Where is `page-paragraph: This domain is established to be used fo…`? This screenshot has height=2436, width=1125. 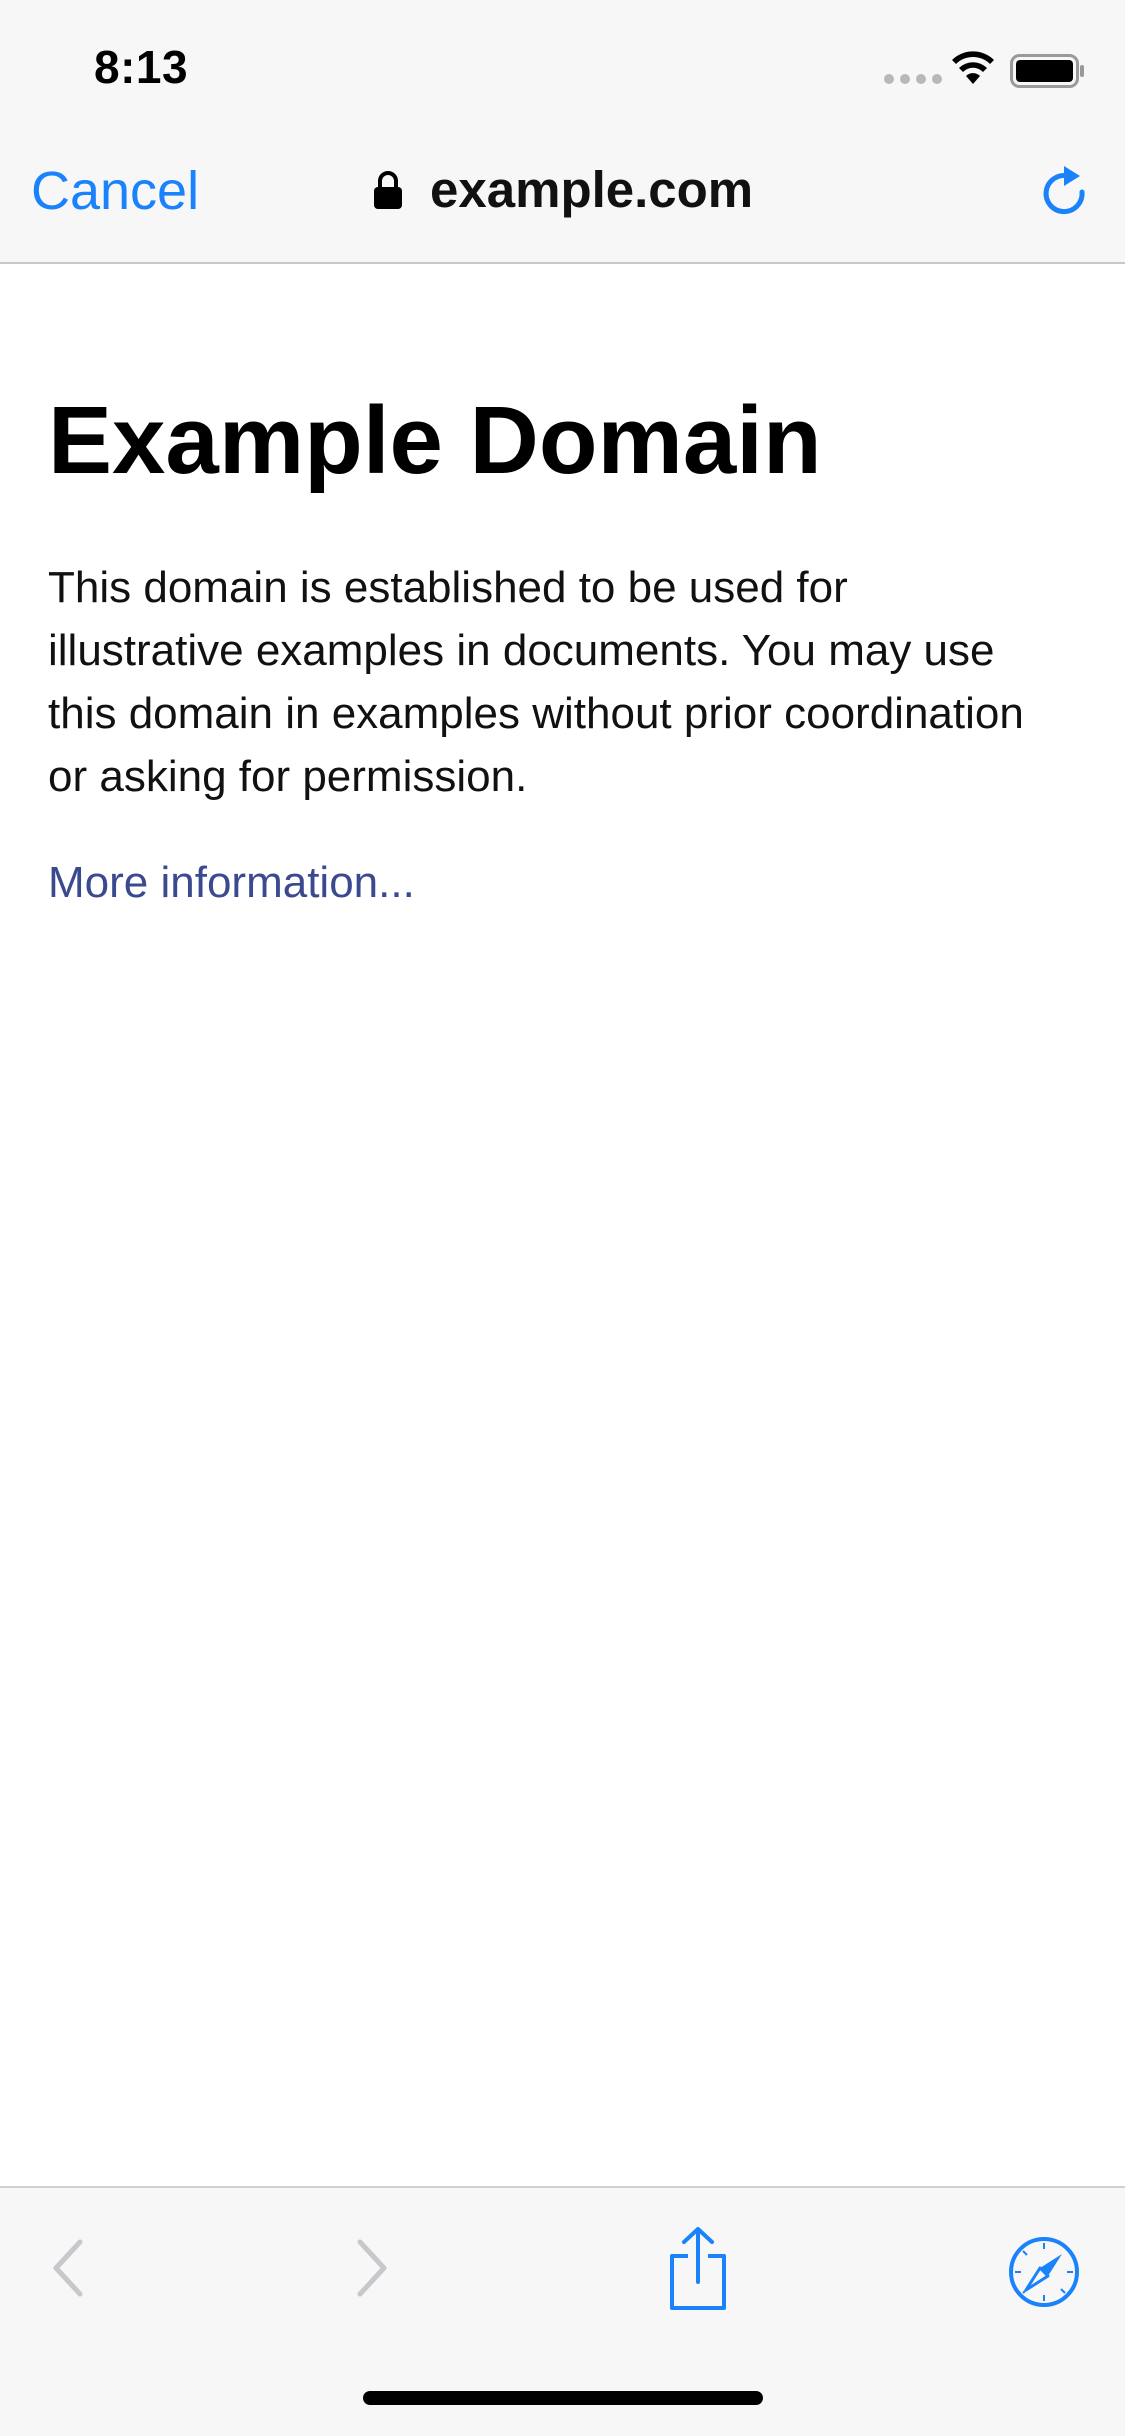
page-paragraph: This domain is established to be used fo… is located at coordinates (536, 681).